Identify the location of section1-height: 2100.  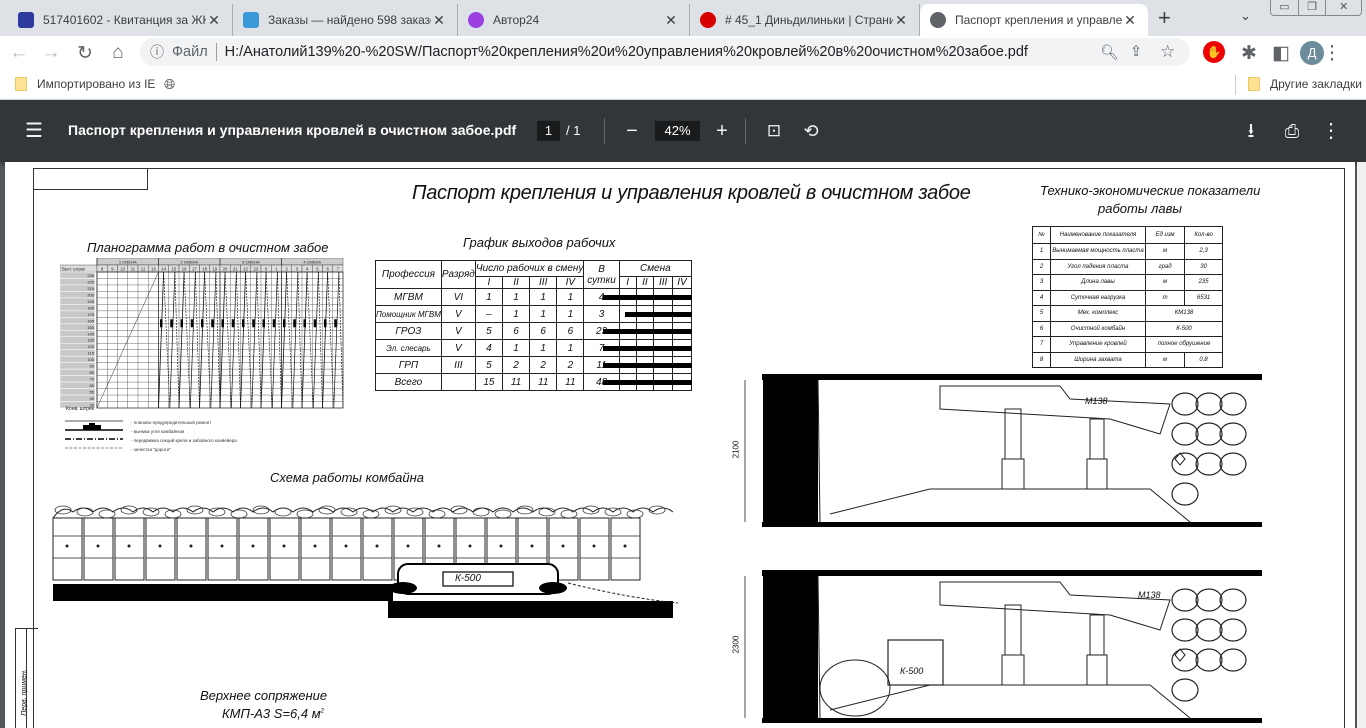
(736, 449).